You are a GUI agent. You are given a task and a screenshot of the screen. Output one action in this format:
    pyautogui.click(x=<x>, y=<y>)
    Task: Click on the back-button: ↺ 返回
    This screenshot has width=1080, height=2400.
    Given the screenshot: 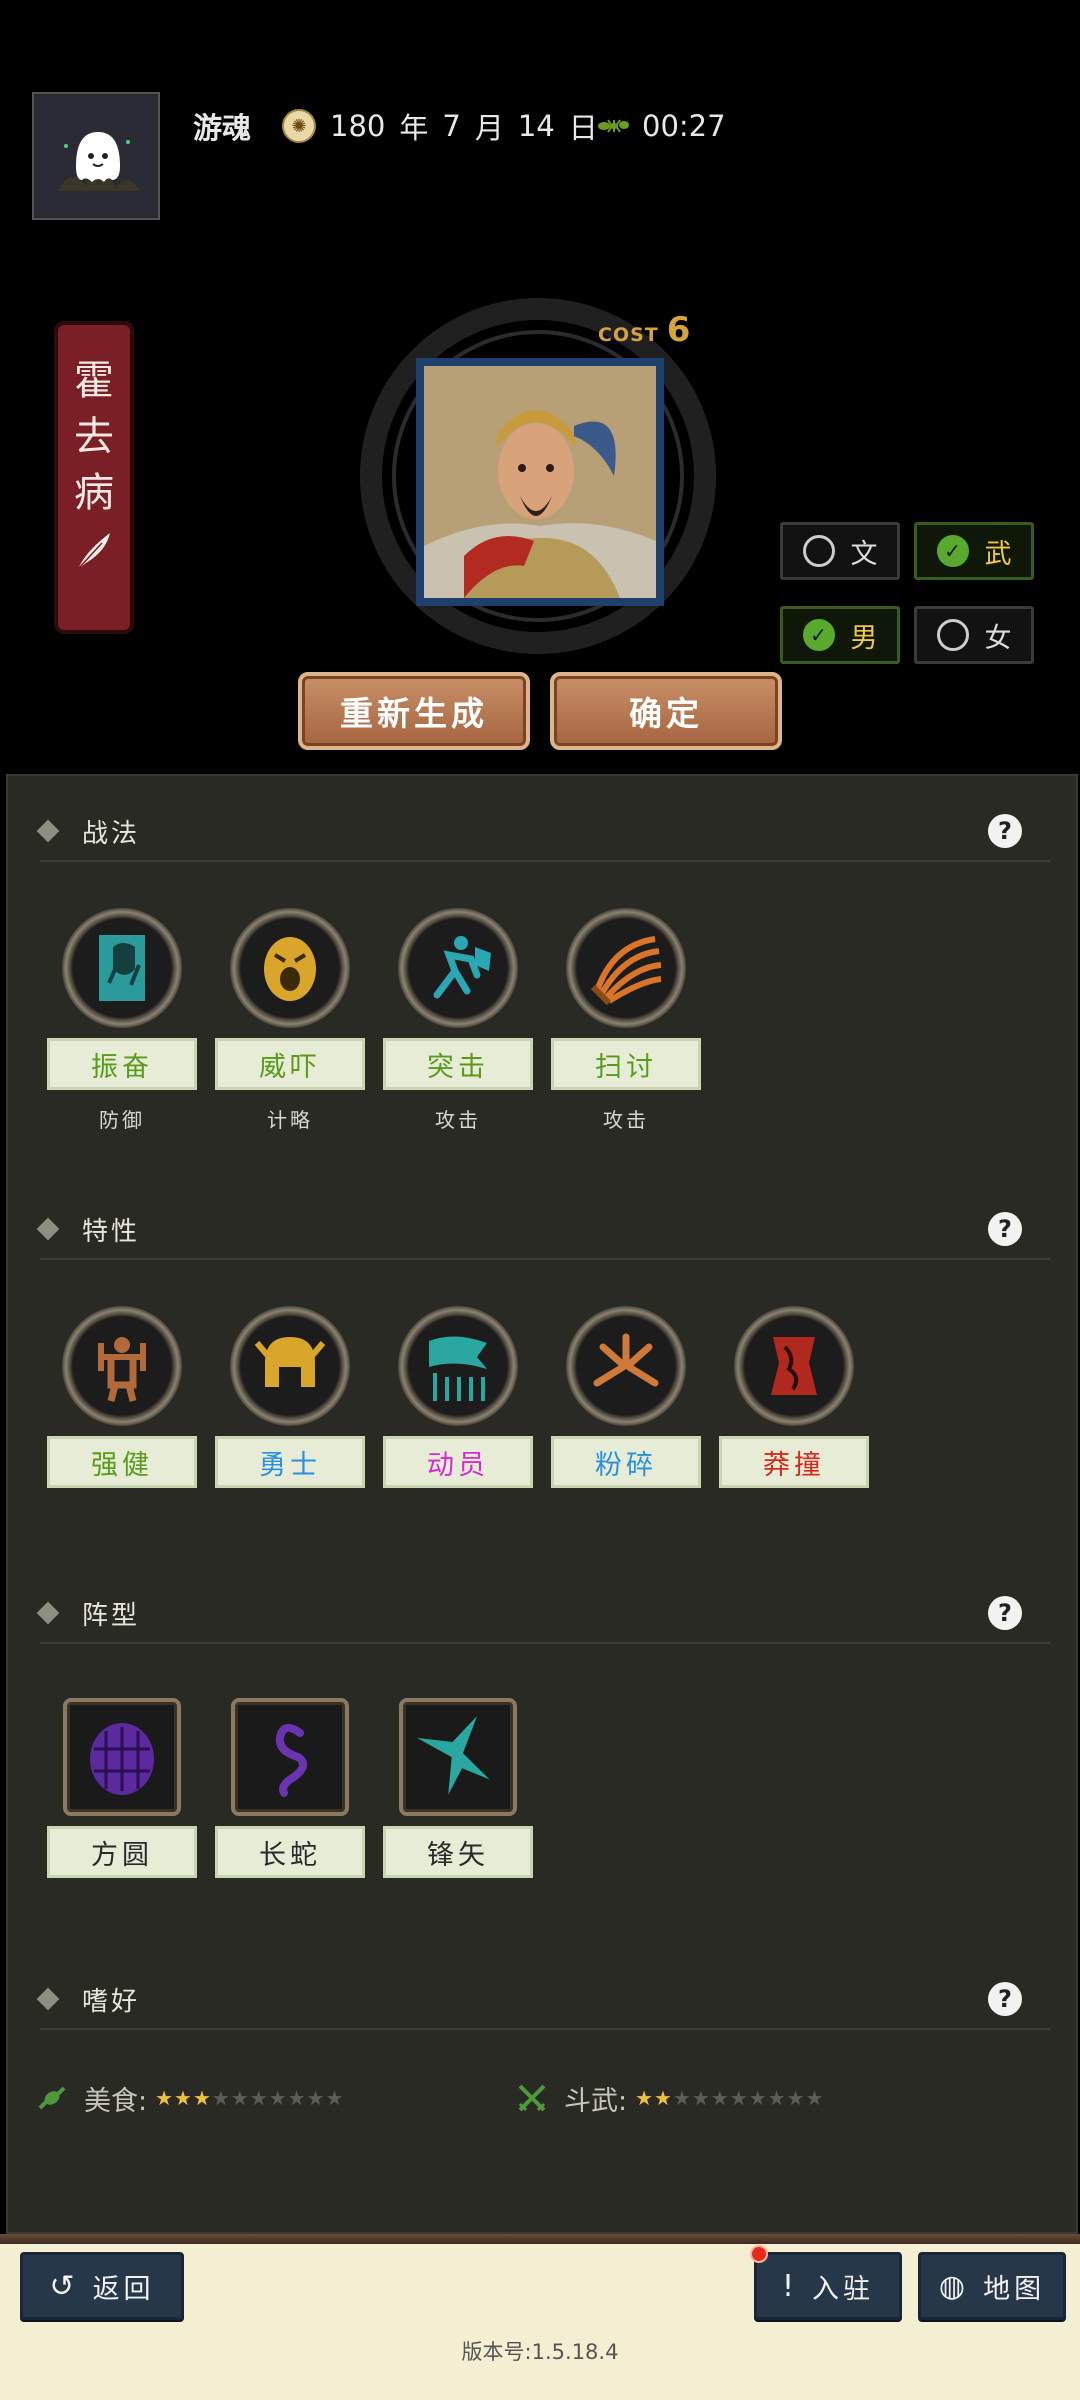 What is the action you would take?
    pyautogui.click(x=102, y=2286)
    